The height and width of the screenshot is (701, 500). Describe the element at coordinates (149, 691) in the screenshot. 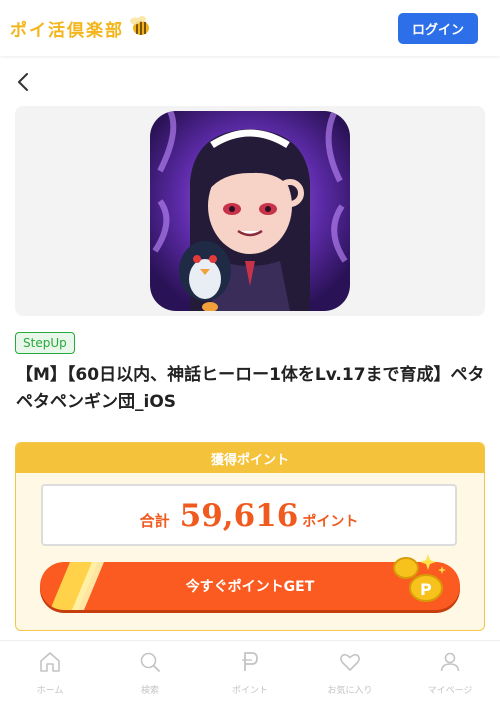

I see `nav-label-search: 検索` at that location.